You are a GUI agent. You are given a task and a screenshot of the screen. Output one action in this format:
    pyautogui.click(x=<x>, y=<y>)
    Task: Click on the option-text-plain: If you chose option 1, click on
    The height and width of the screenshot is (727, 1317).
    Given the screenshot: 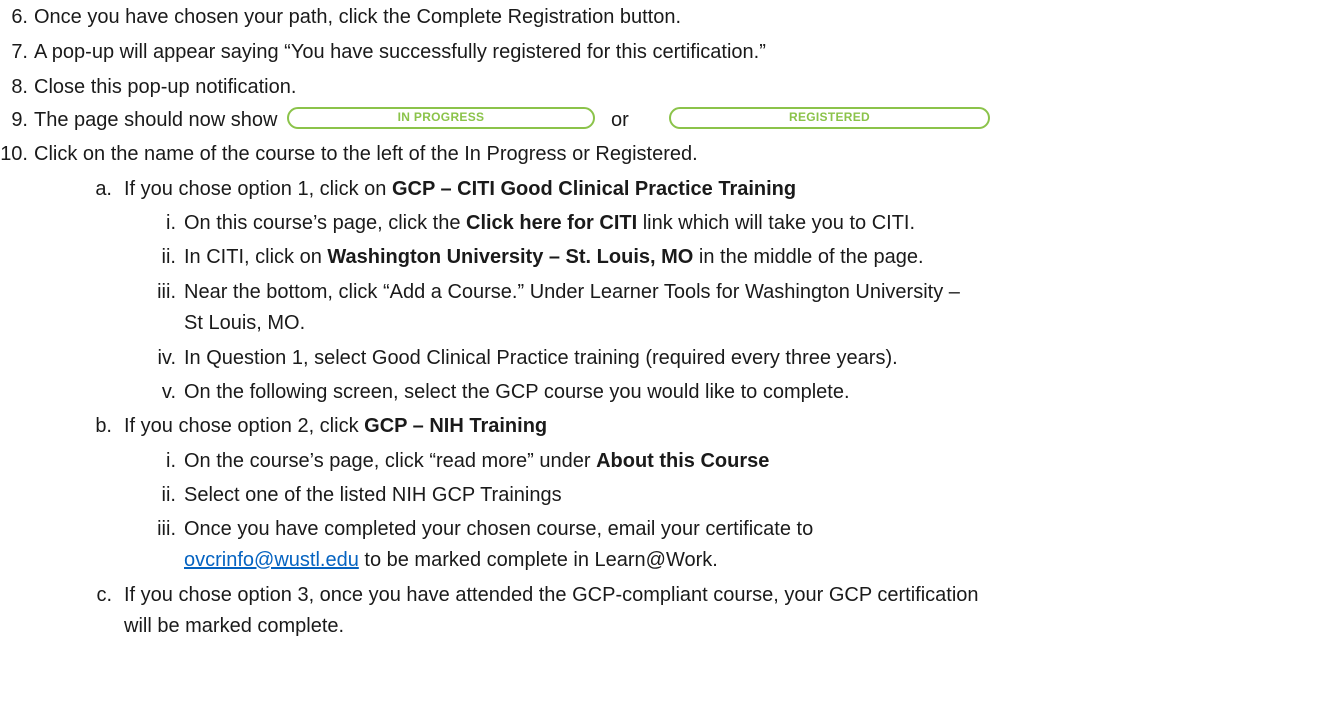 What is the action you would take?
    pyautogui.click(x=258, y=189)
    